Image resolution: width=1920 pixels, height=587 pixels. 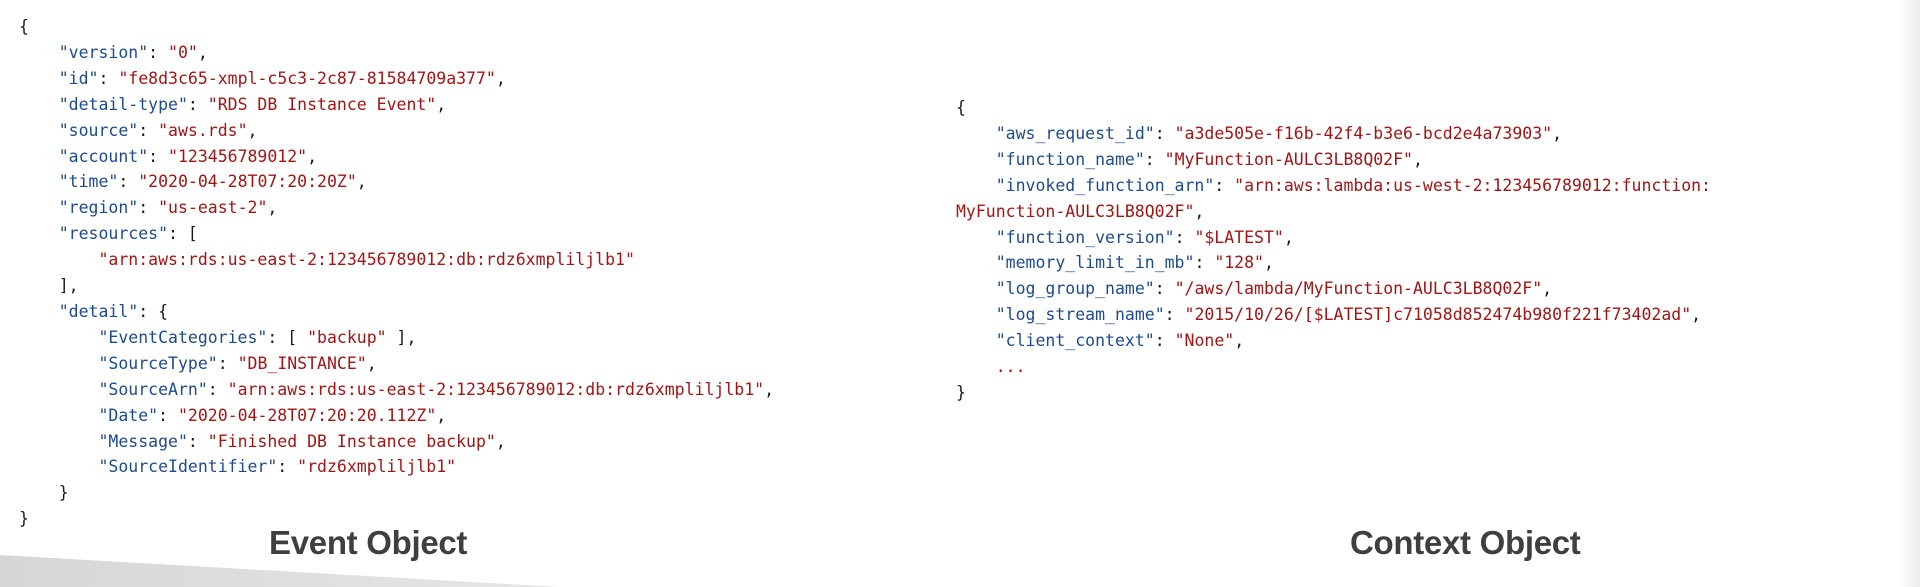 What do you see at coordinates (98, 208) in the screenshot?
I see `json-key: "region"` at bounding box center [98, 208].